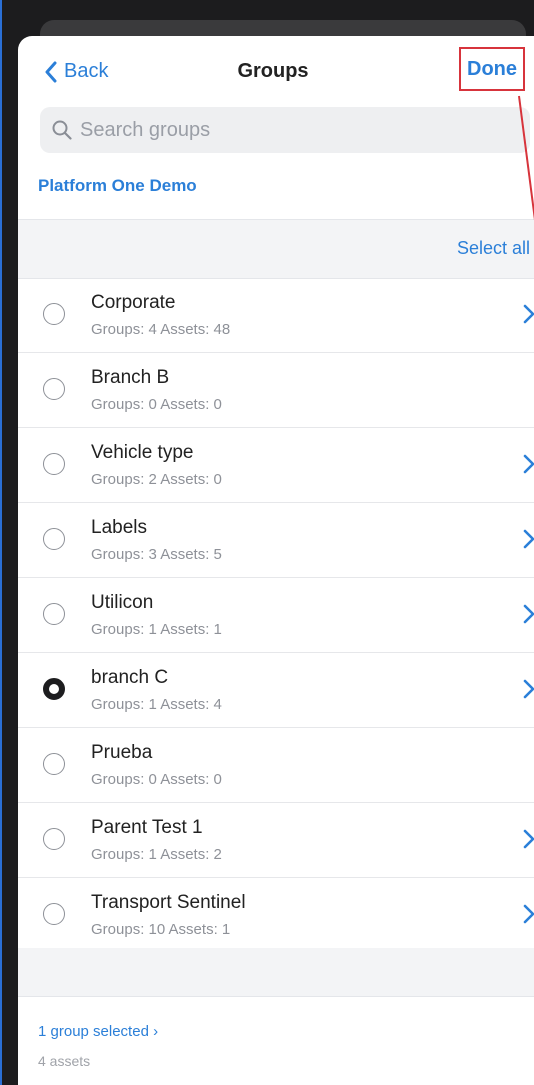 The width and height of the screenshot is (534, 1085). I want to click on select-all-bar: Select all, so click(276, 249).